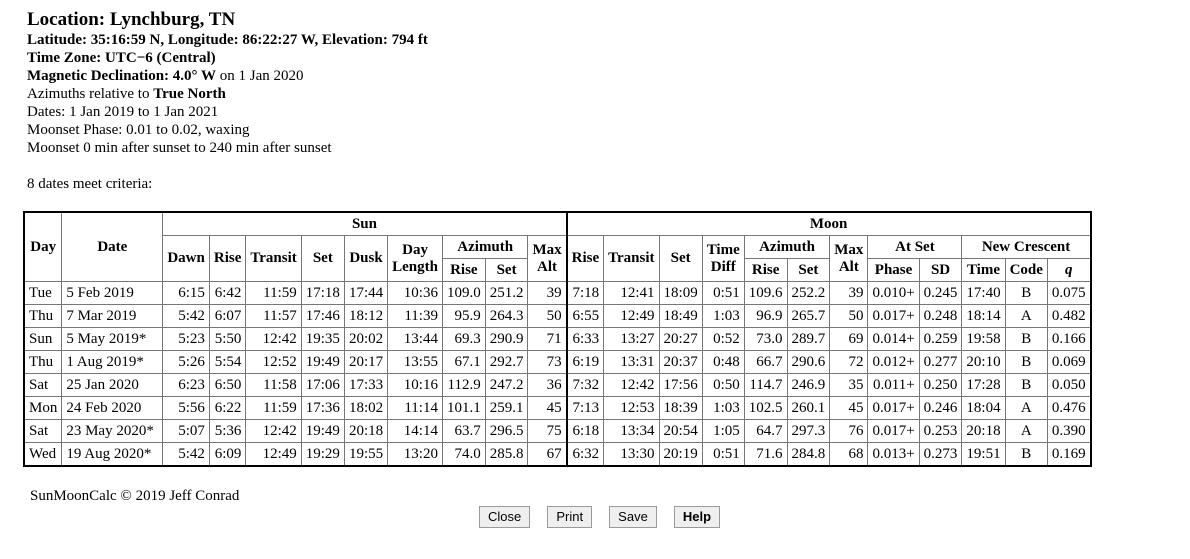  Describe the element at coordinates (765, 339) in the screenshot. I see `cell-moon-az-rise: 73.0` at that location.